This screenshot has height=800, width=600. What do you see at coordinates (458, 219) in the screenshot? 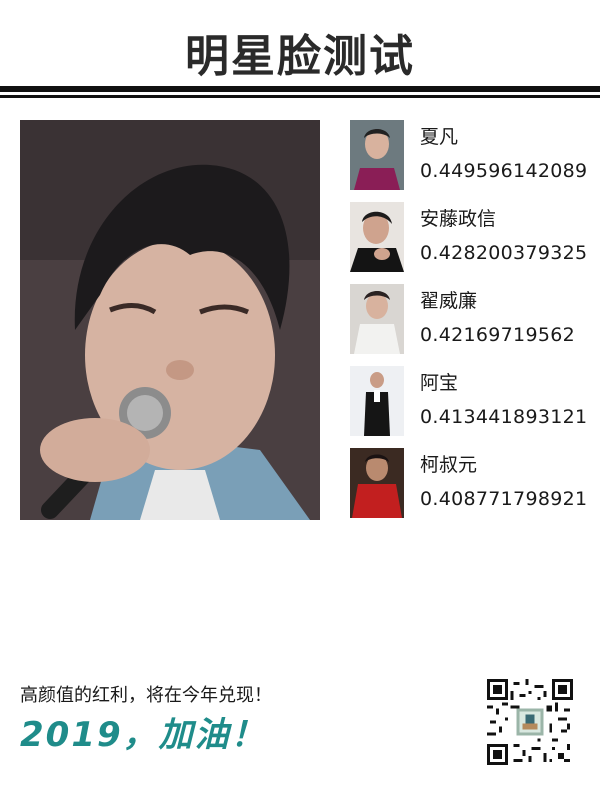
I see `match-name-2: 安藤政信` at bounding box center [458, 219].